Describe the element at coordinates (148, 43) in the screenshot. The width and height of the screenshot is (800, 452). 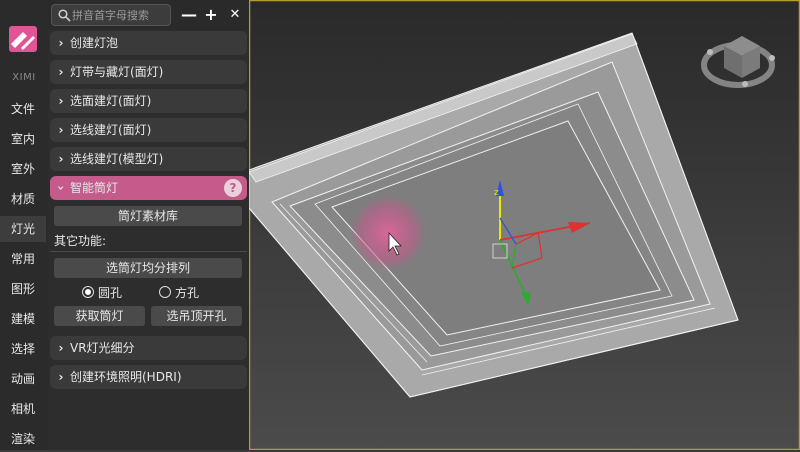
I see `section-create-bulb: › 创建灯泡` at that location.